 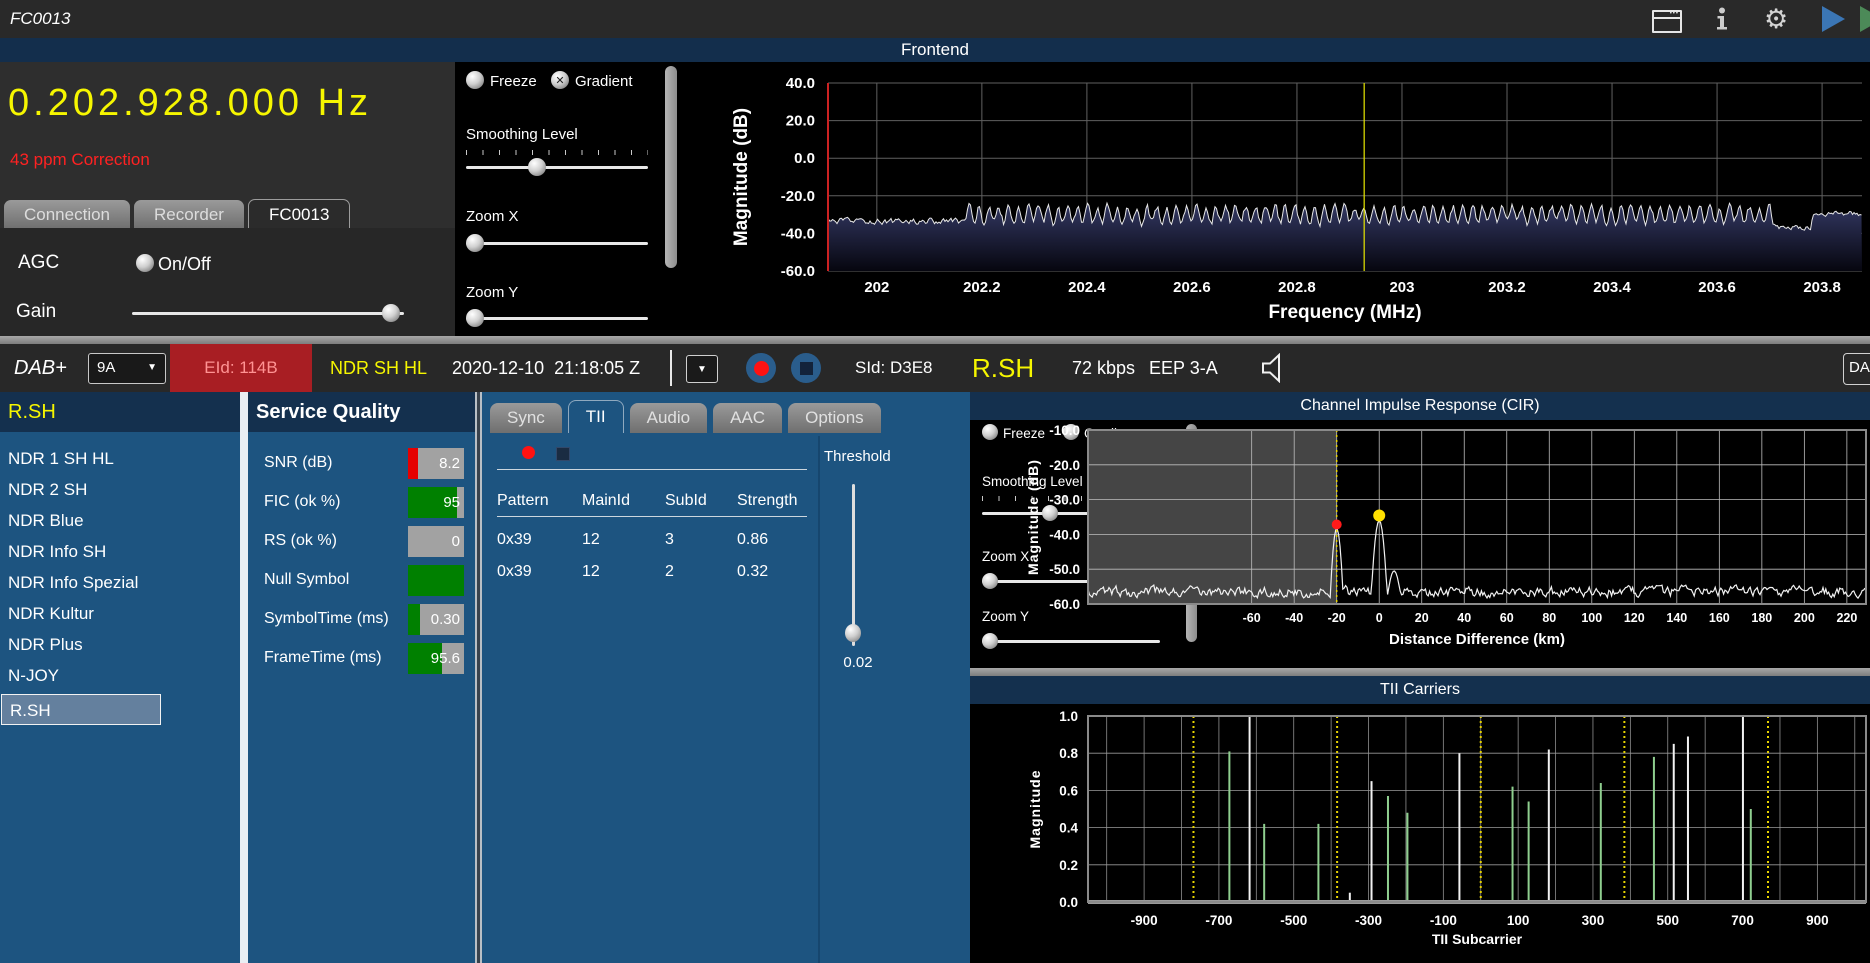 I want to click on frontend-zoomy-slider, so click(x=557, y=318).